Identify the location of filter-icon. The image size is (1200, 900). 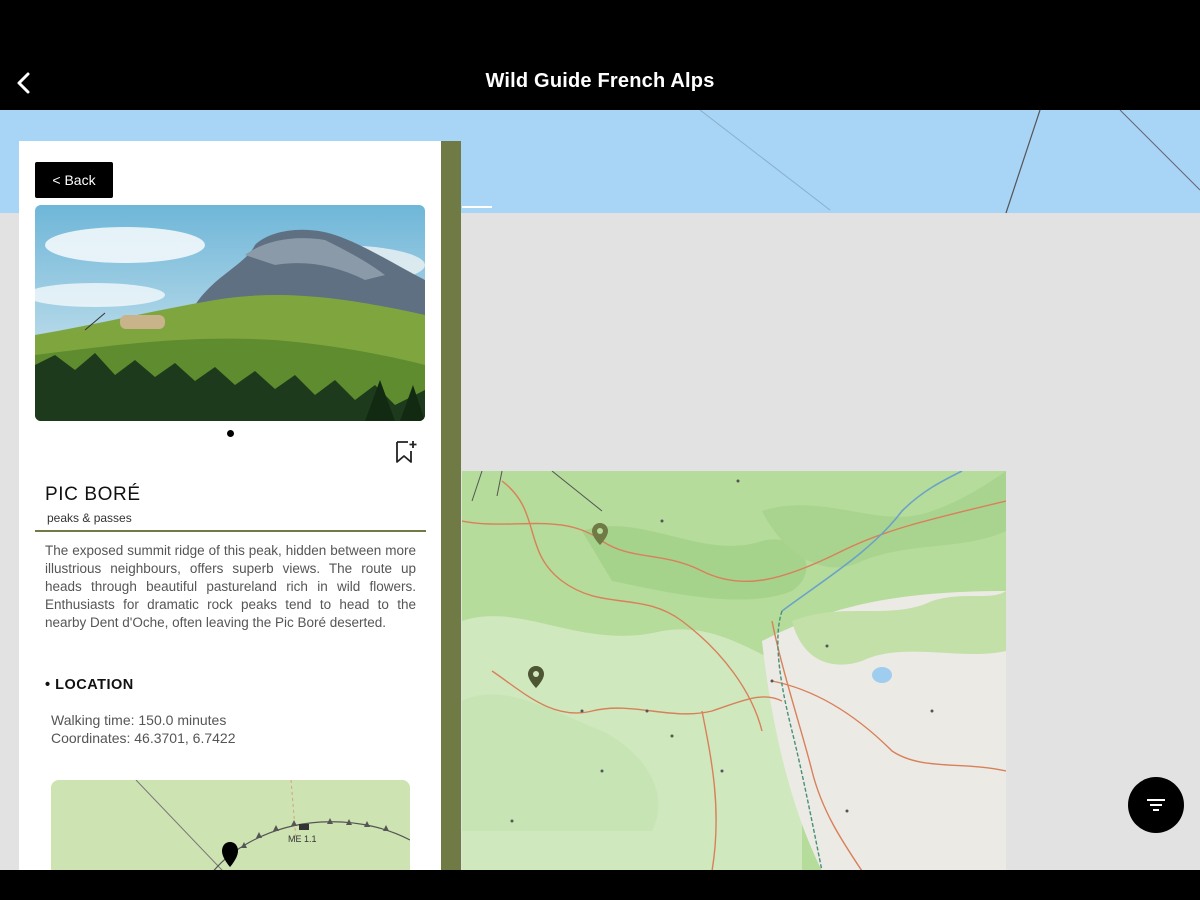
(1156, 805).